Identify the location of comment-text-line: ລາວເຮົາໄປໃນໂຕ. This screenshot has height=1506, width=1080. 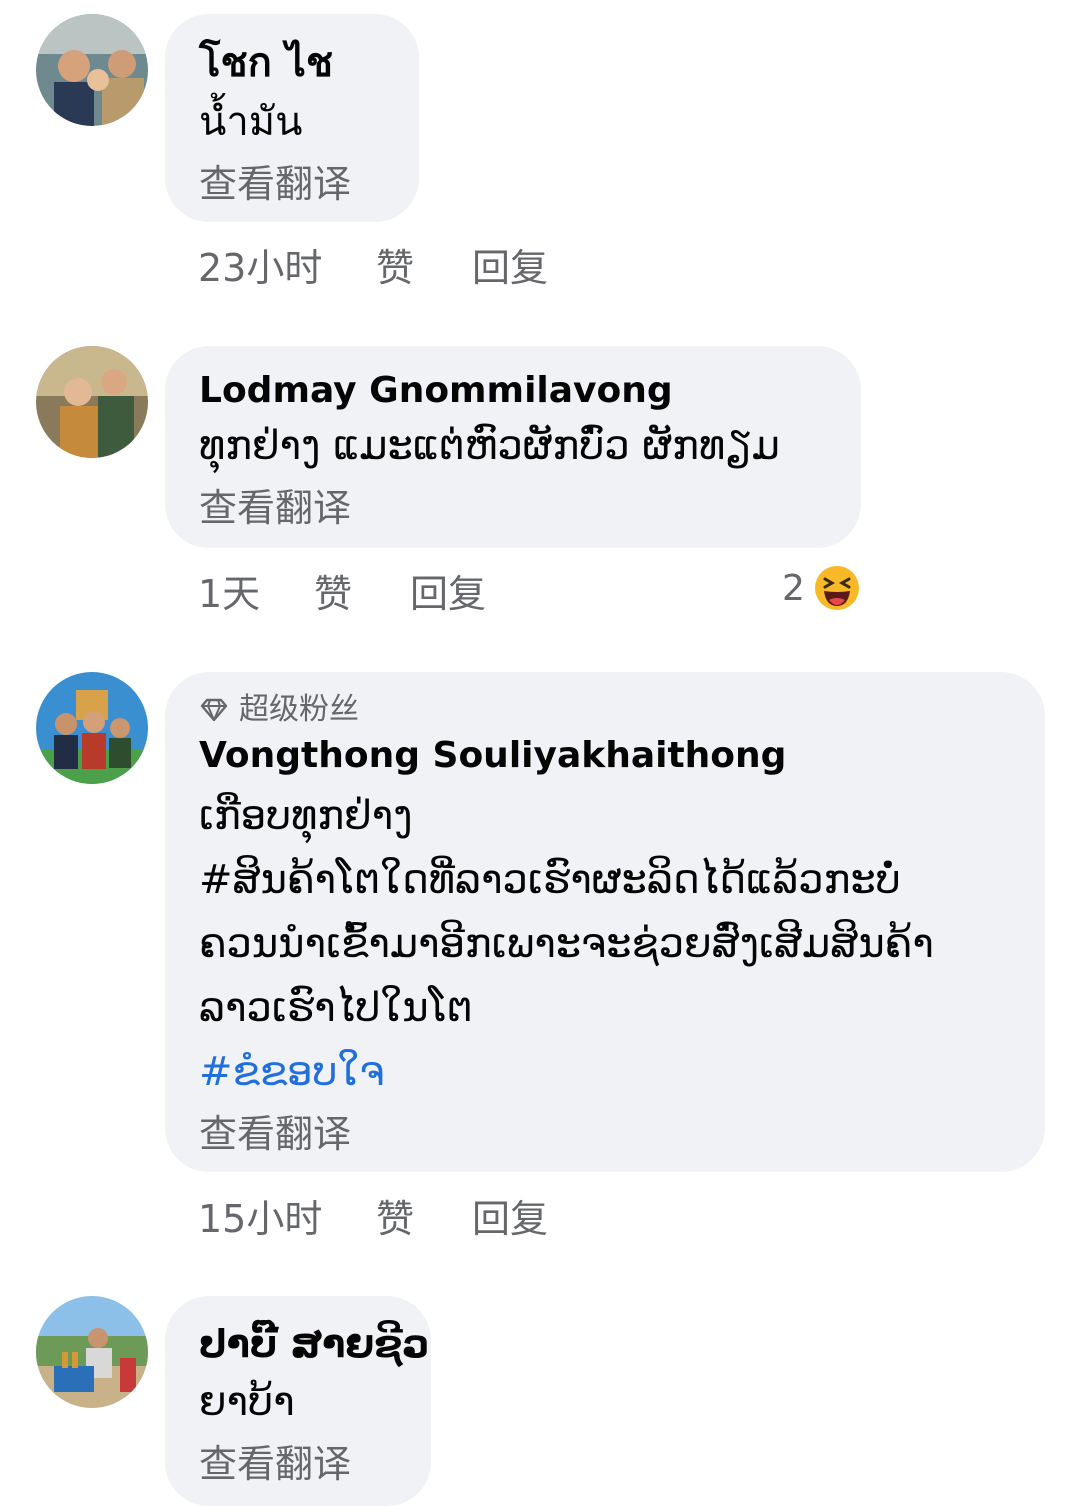
(336, 1008).